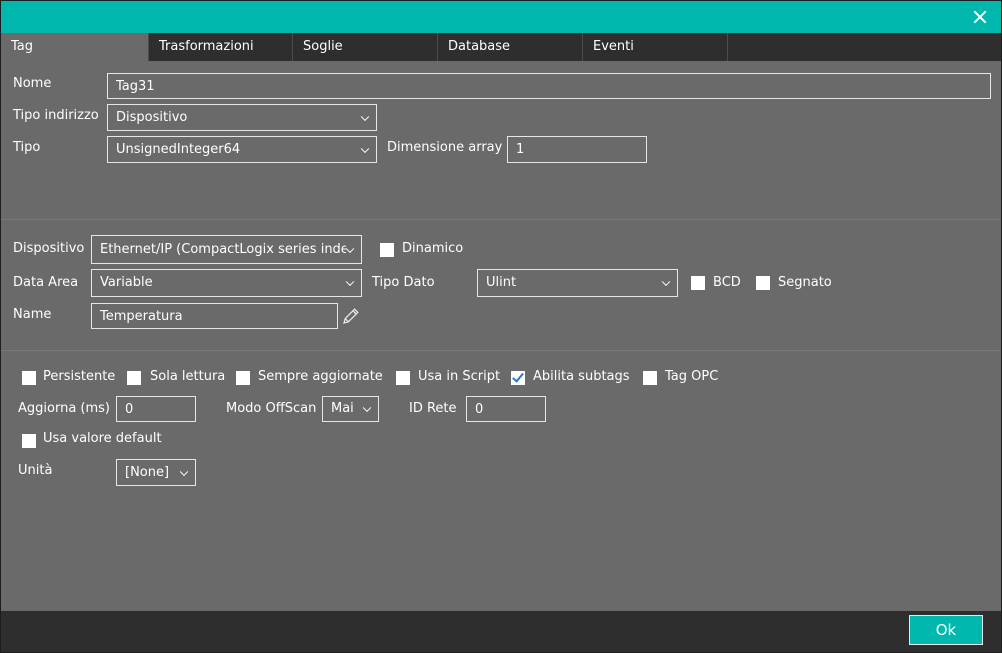  Describe the element at coordinates (510, 47) in the screenshot. I see `tab-database: Database` at that location.